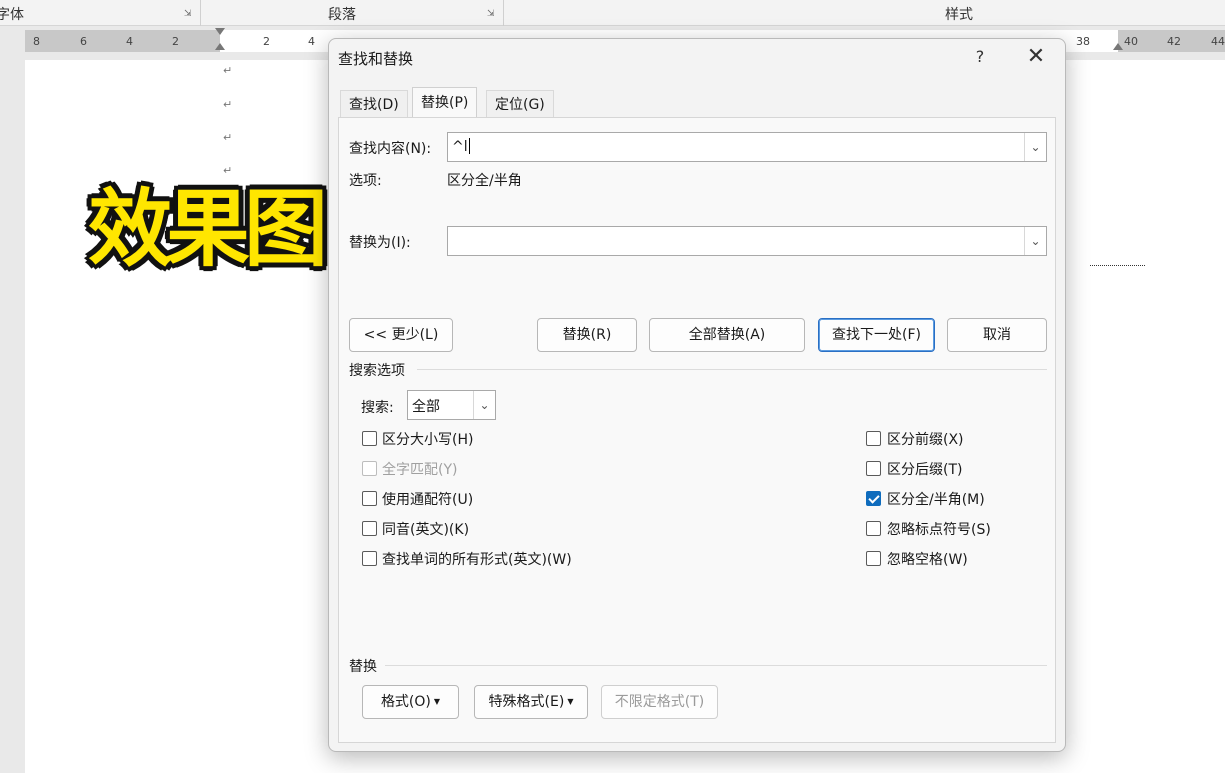 This screenshot has height=773, width=1225. I want to click on first-line-indent-marker-icon, so click(220, 31).